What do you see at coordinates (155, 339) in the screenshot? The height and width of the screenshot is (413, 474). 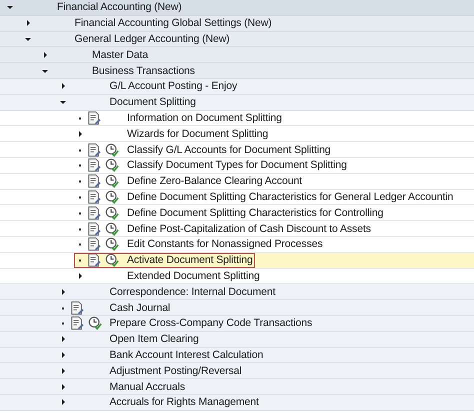 I see `node-label: Open Item Clearing` at bounding box center [155, 339].